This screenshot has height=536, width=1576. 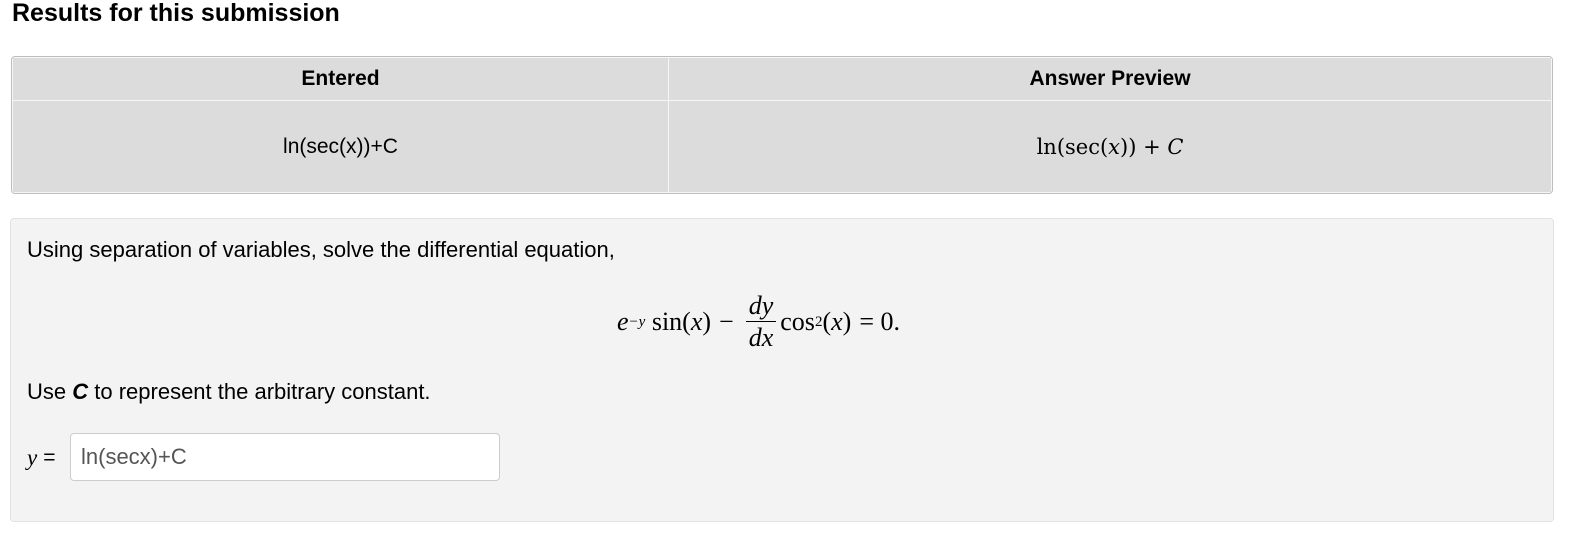 I want to click on answer-label: y =, so click(x=41, y=458).